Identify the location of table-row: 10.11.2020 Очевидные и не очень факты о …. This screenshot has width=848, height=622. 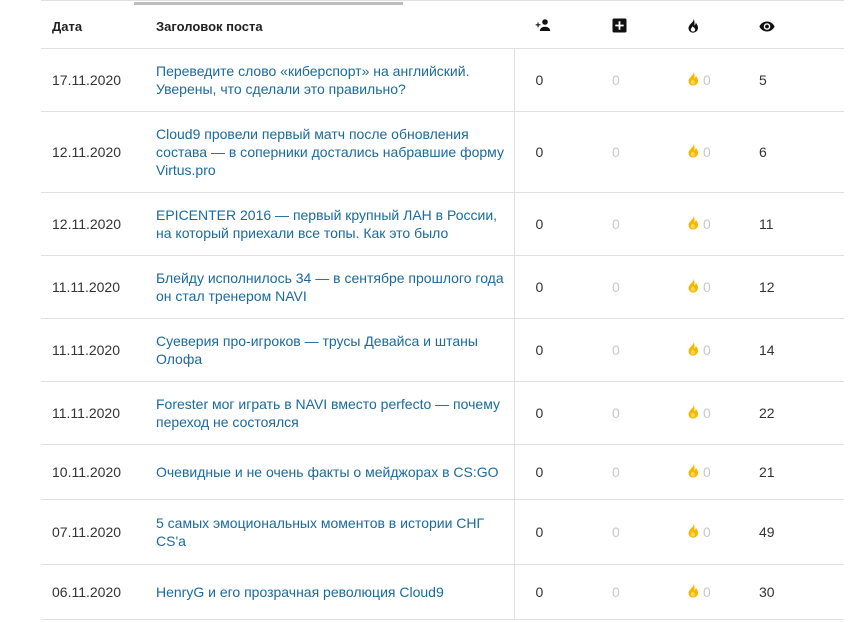
(442, 472).